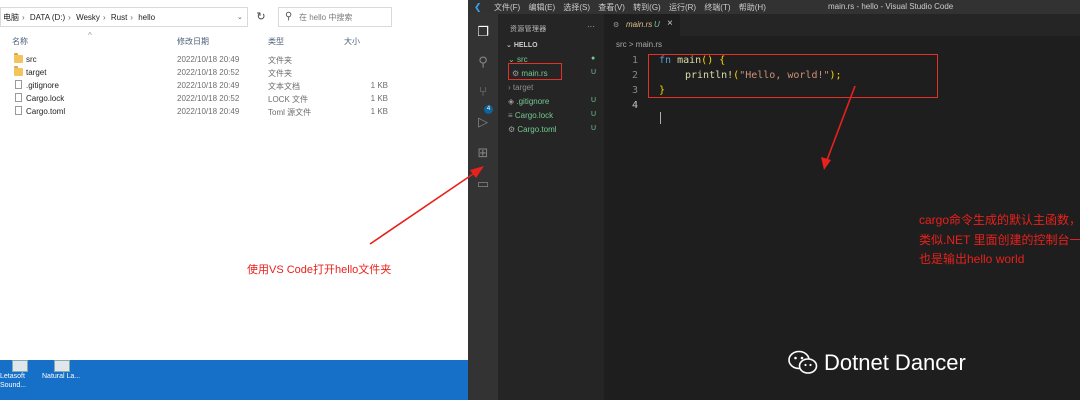  I want to click on tree-item-gitignore: ◈ .gitignore U, so click(551, 102).